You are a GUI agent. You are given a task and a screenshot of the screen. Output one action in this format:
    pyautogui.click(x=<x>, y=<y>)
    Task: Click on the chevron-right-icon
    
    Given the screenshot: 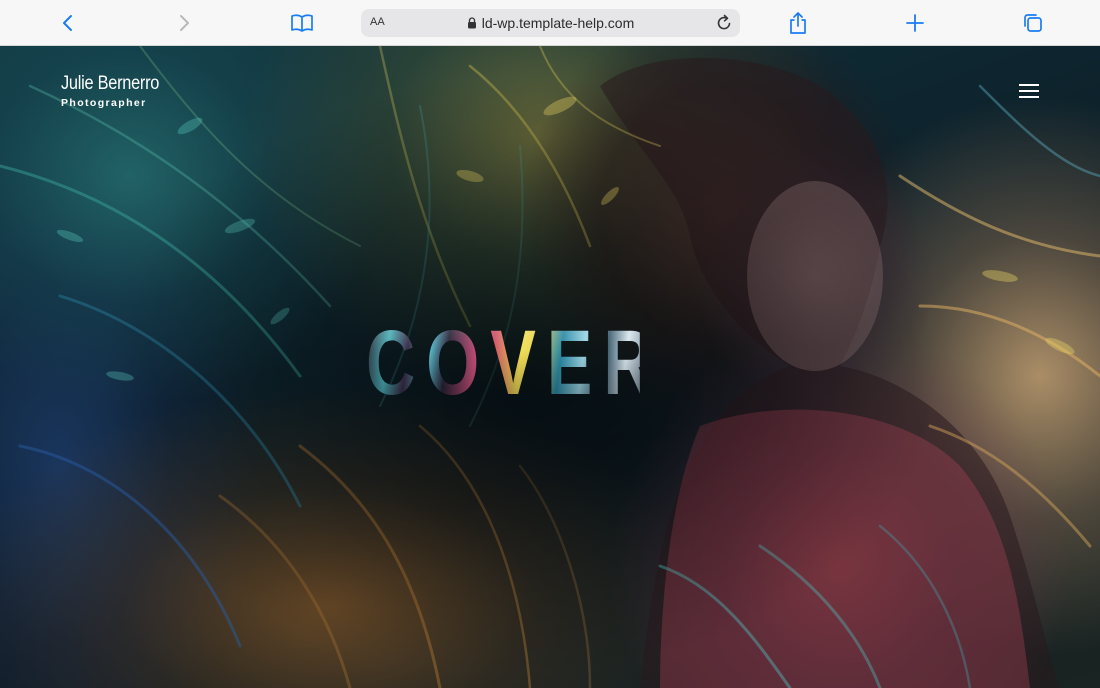 What is the action you would take?
    pyautogui.click(x=184, y=23)
    